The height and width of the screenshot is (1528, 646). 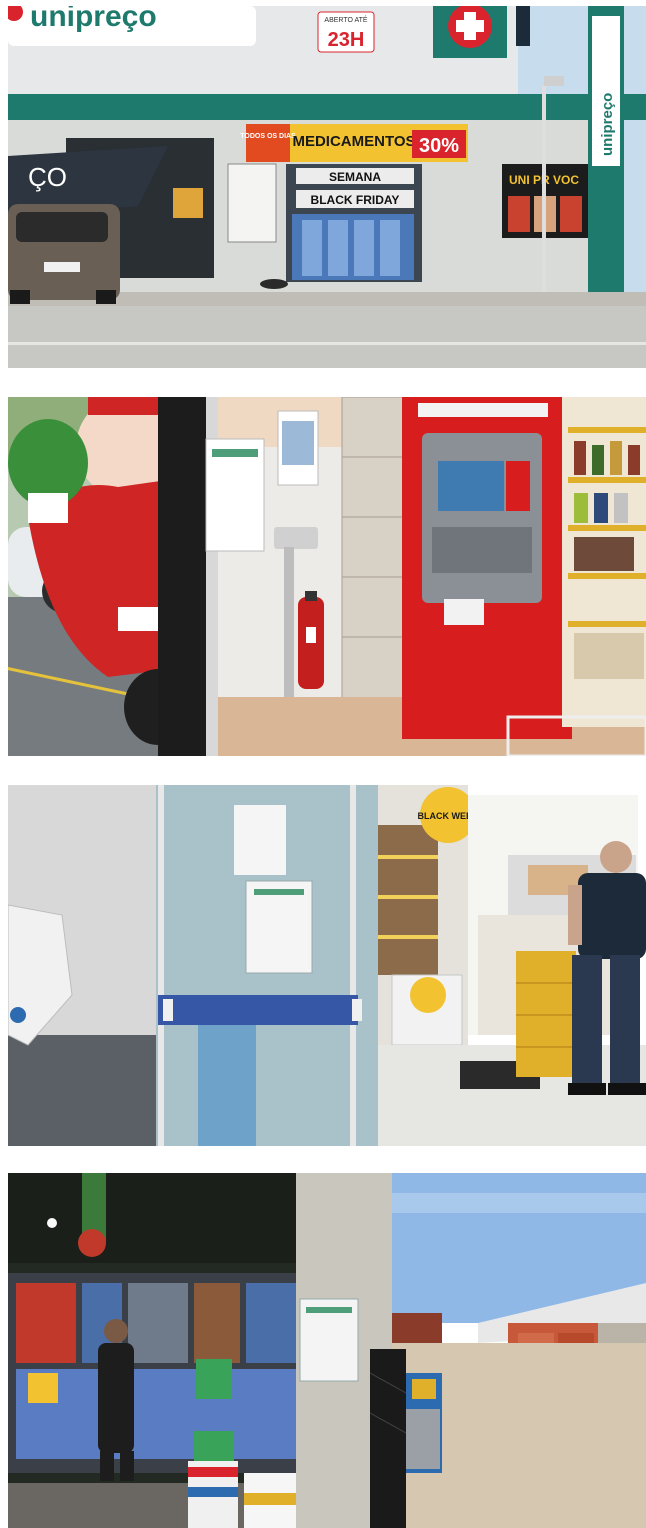 I want to click on open-label: ABERTO ATÉ, so click(x=346, y=19).